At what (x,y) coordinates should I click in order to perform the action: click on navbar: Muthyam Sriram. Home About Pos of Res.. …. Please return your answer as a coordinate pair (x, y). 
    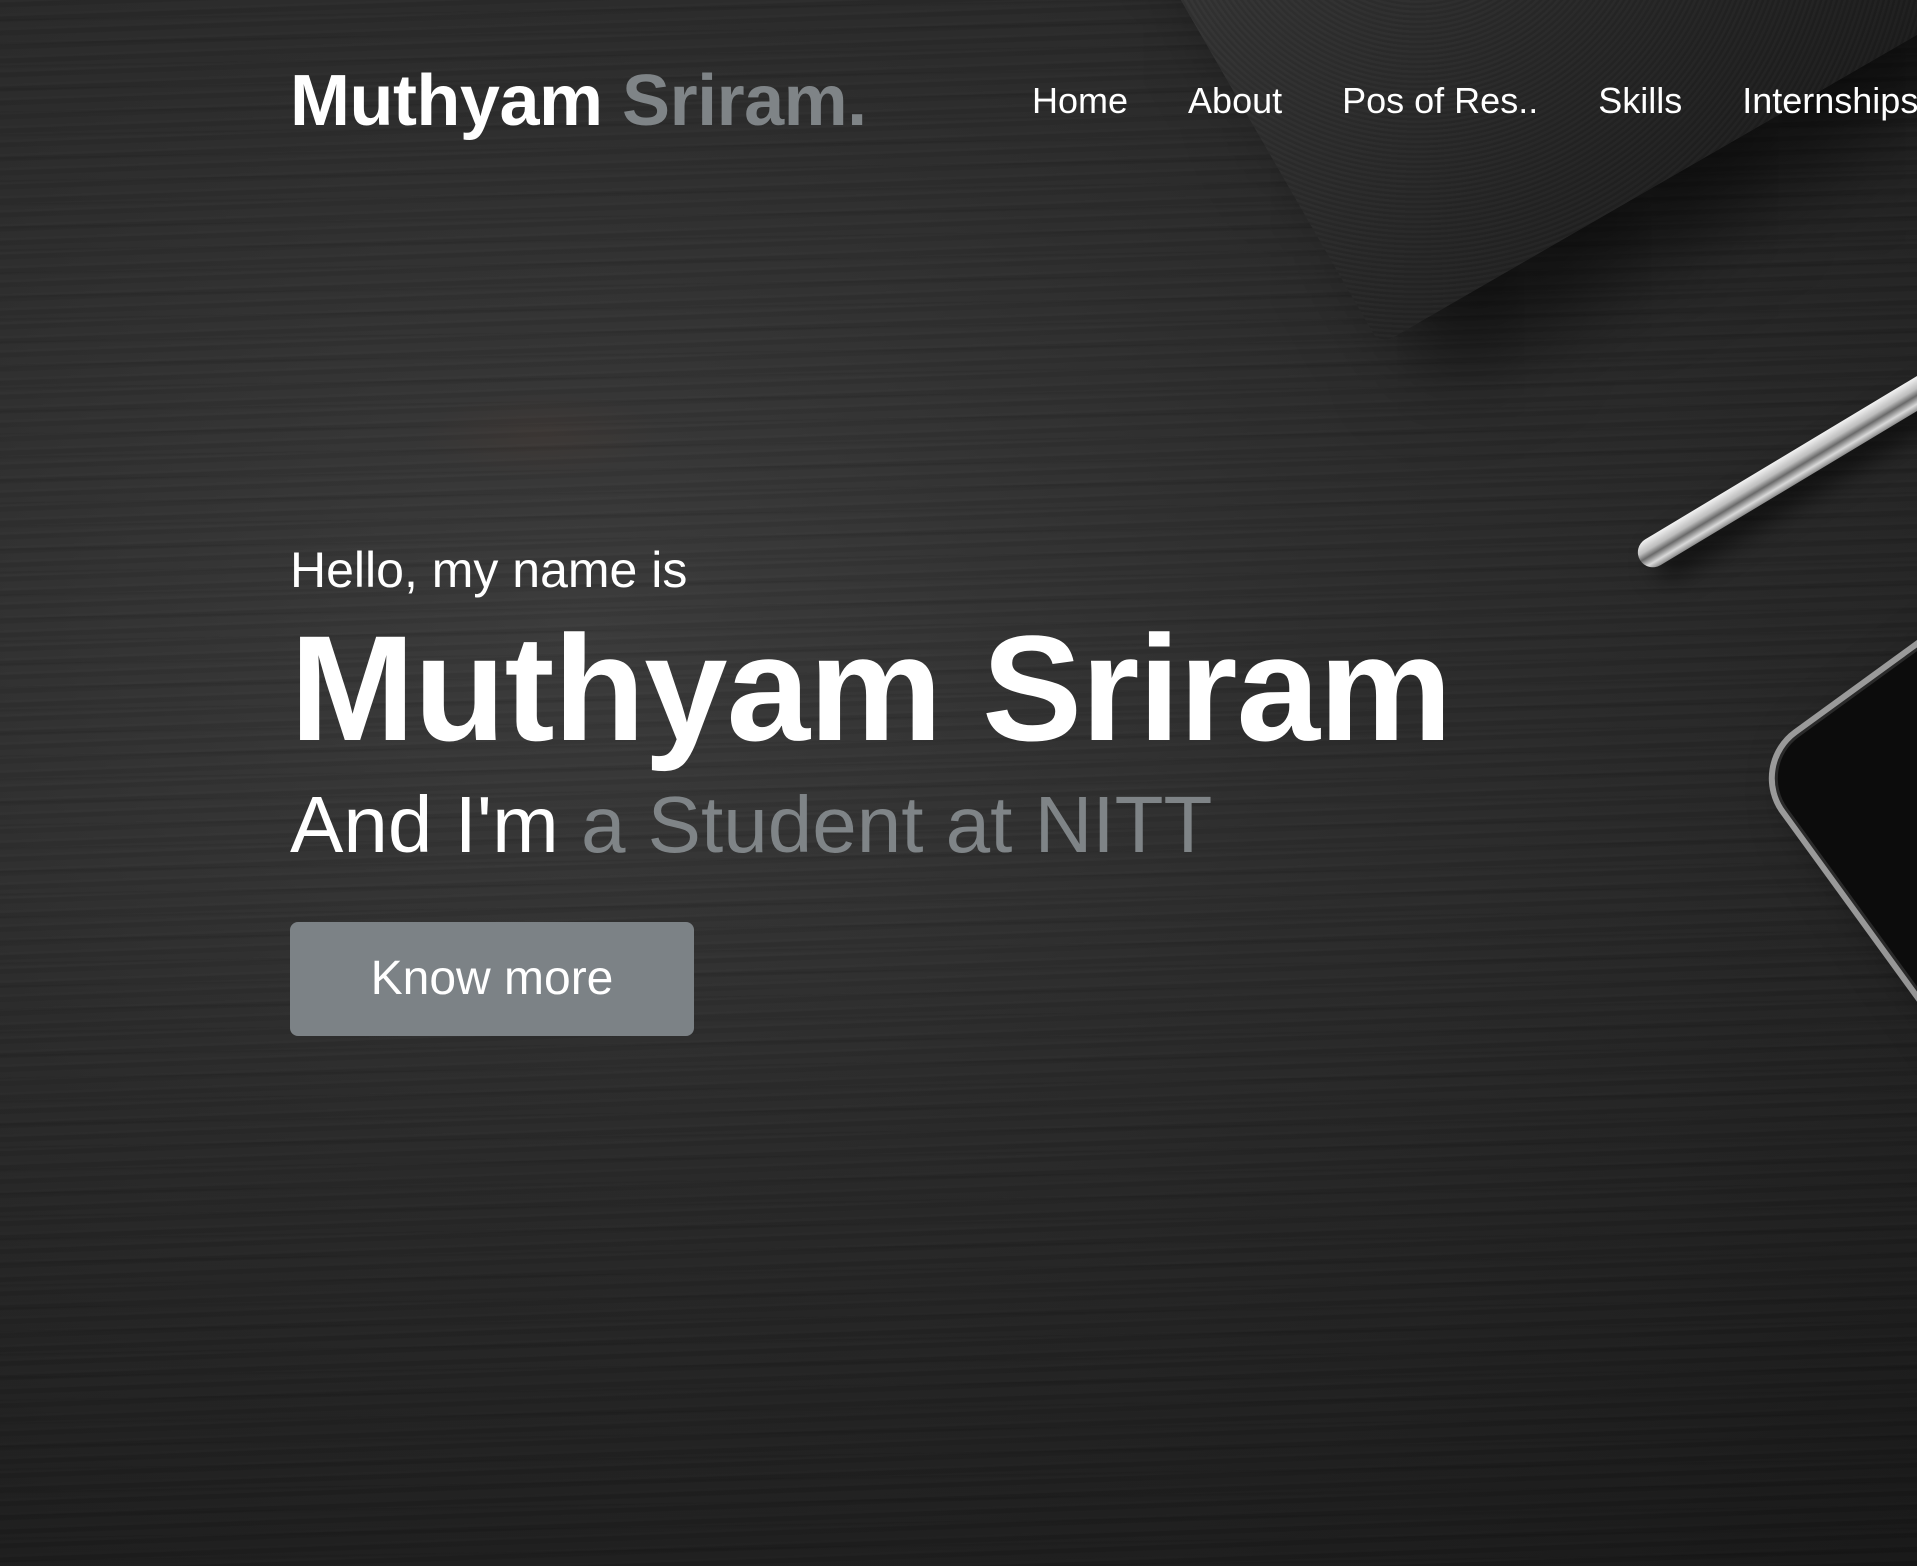
    Looking at the image, I should click on (958, 100).